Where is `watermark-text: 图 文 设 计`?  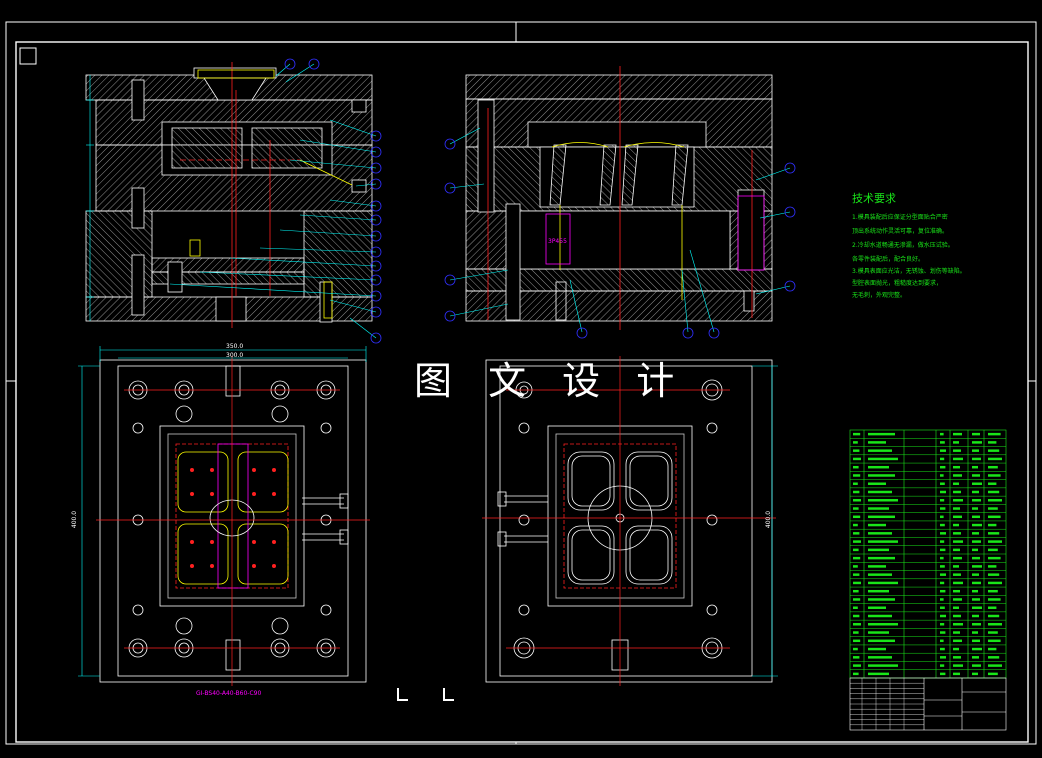
watermark-text: 图 文 设 计 is located at coordinates (550, 381).